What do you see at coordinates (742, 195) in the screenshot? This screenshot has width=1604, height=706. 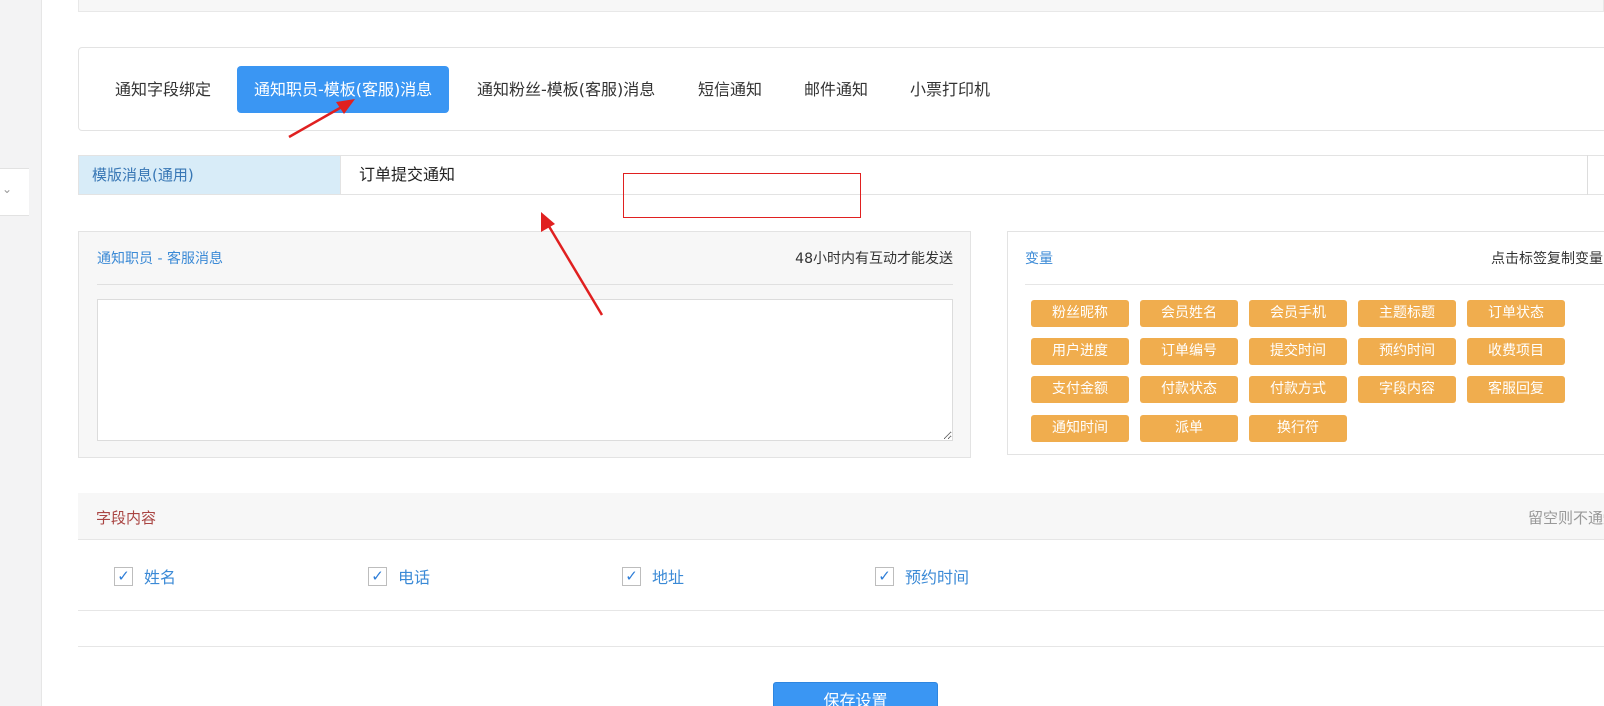 I see `annotation-box` at bounding box center [742, 195].